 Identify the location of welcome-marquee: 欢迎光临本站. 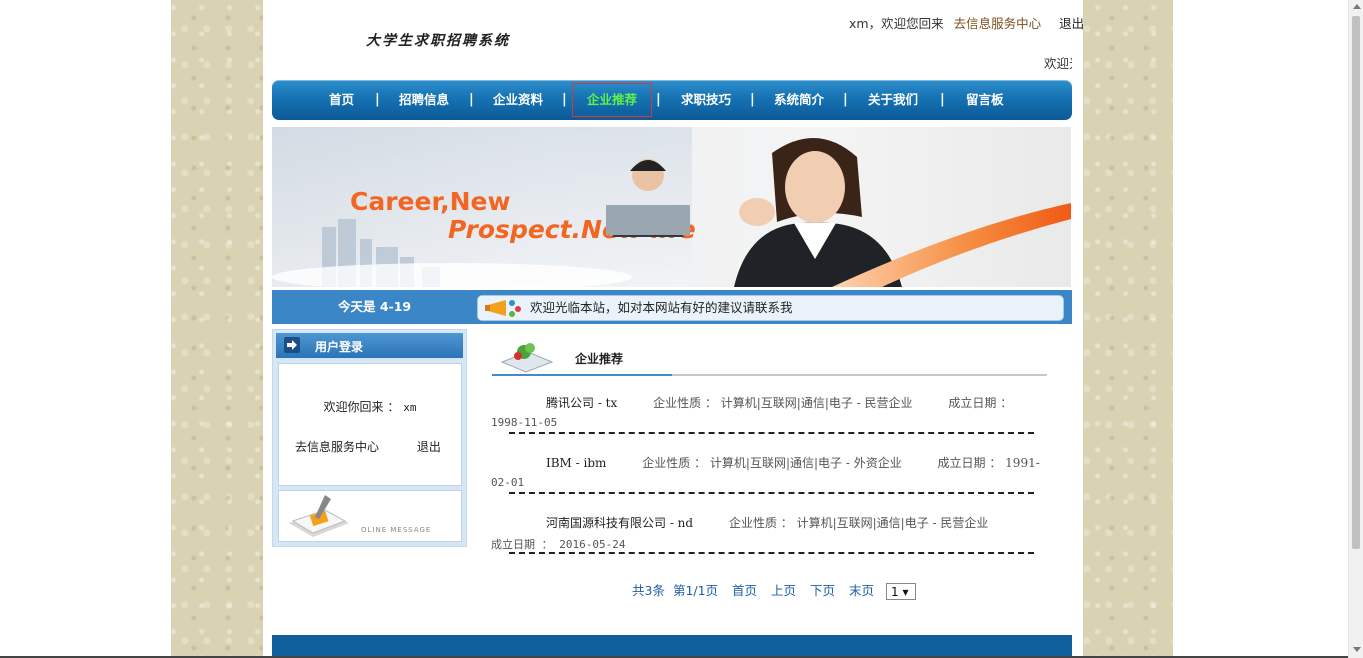
(1058, 63).